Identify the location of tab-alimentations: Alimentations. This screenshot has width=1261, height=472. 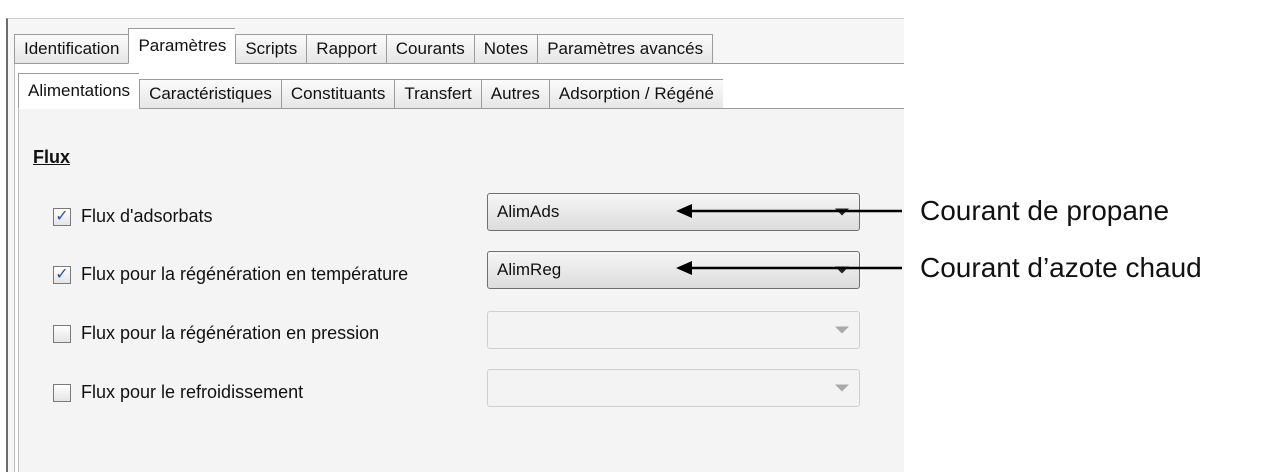
(79, 91).